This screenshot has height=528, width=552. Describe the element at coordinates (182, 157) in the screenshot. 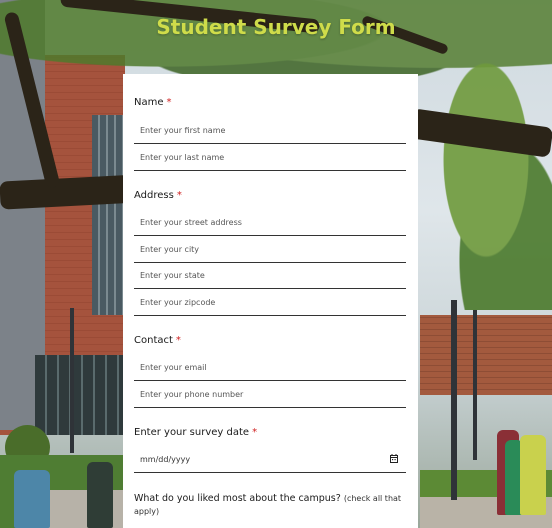

I see `last-name-placeholder: Enter your last name` at that location.